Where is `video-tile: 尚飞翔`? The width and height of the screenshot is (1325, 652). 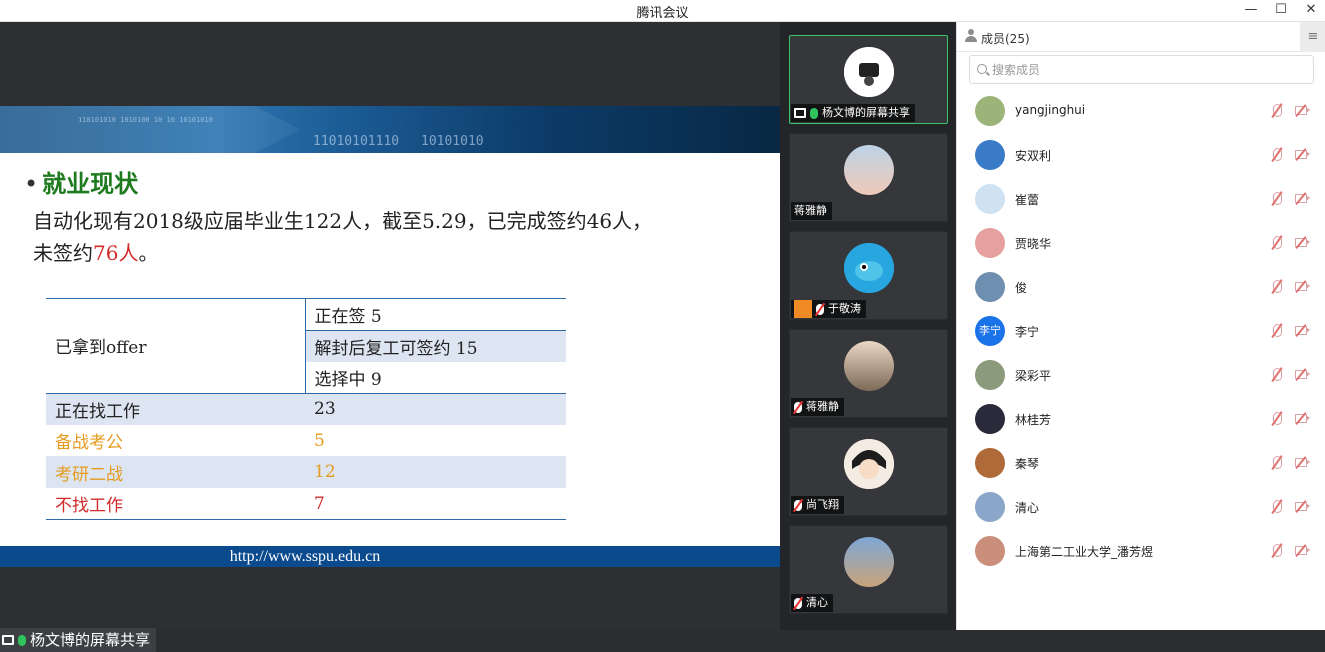 video-tile: 尚飞翔 is located at coordinates (868, 471).